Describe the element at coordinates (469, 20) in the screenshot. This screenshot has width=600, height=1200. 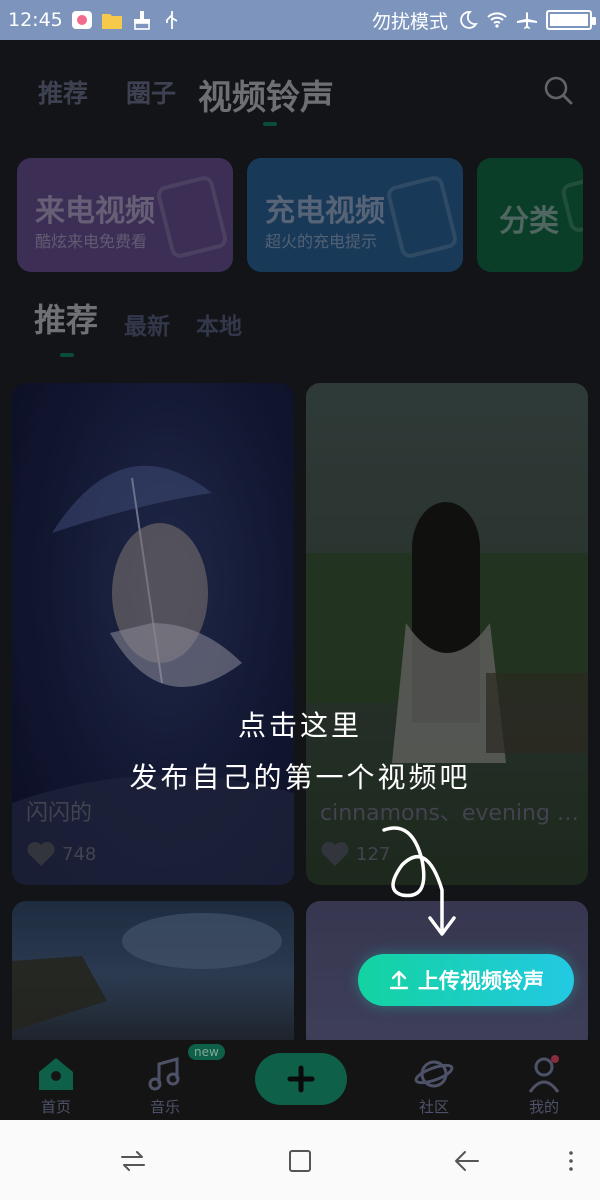
I see `moon-icon` at that location.